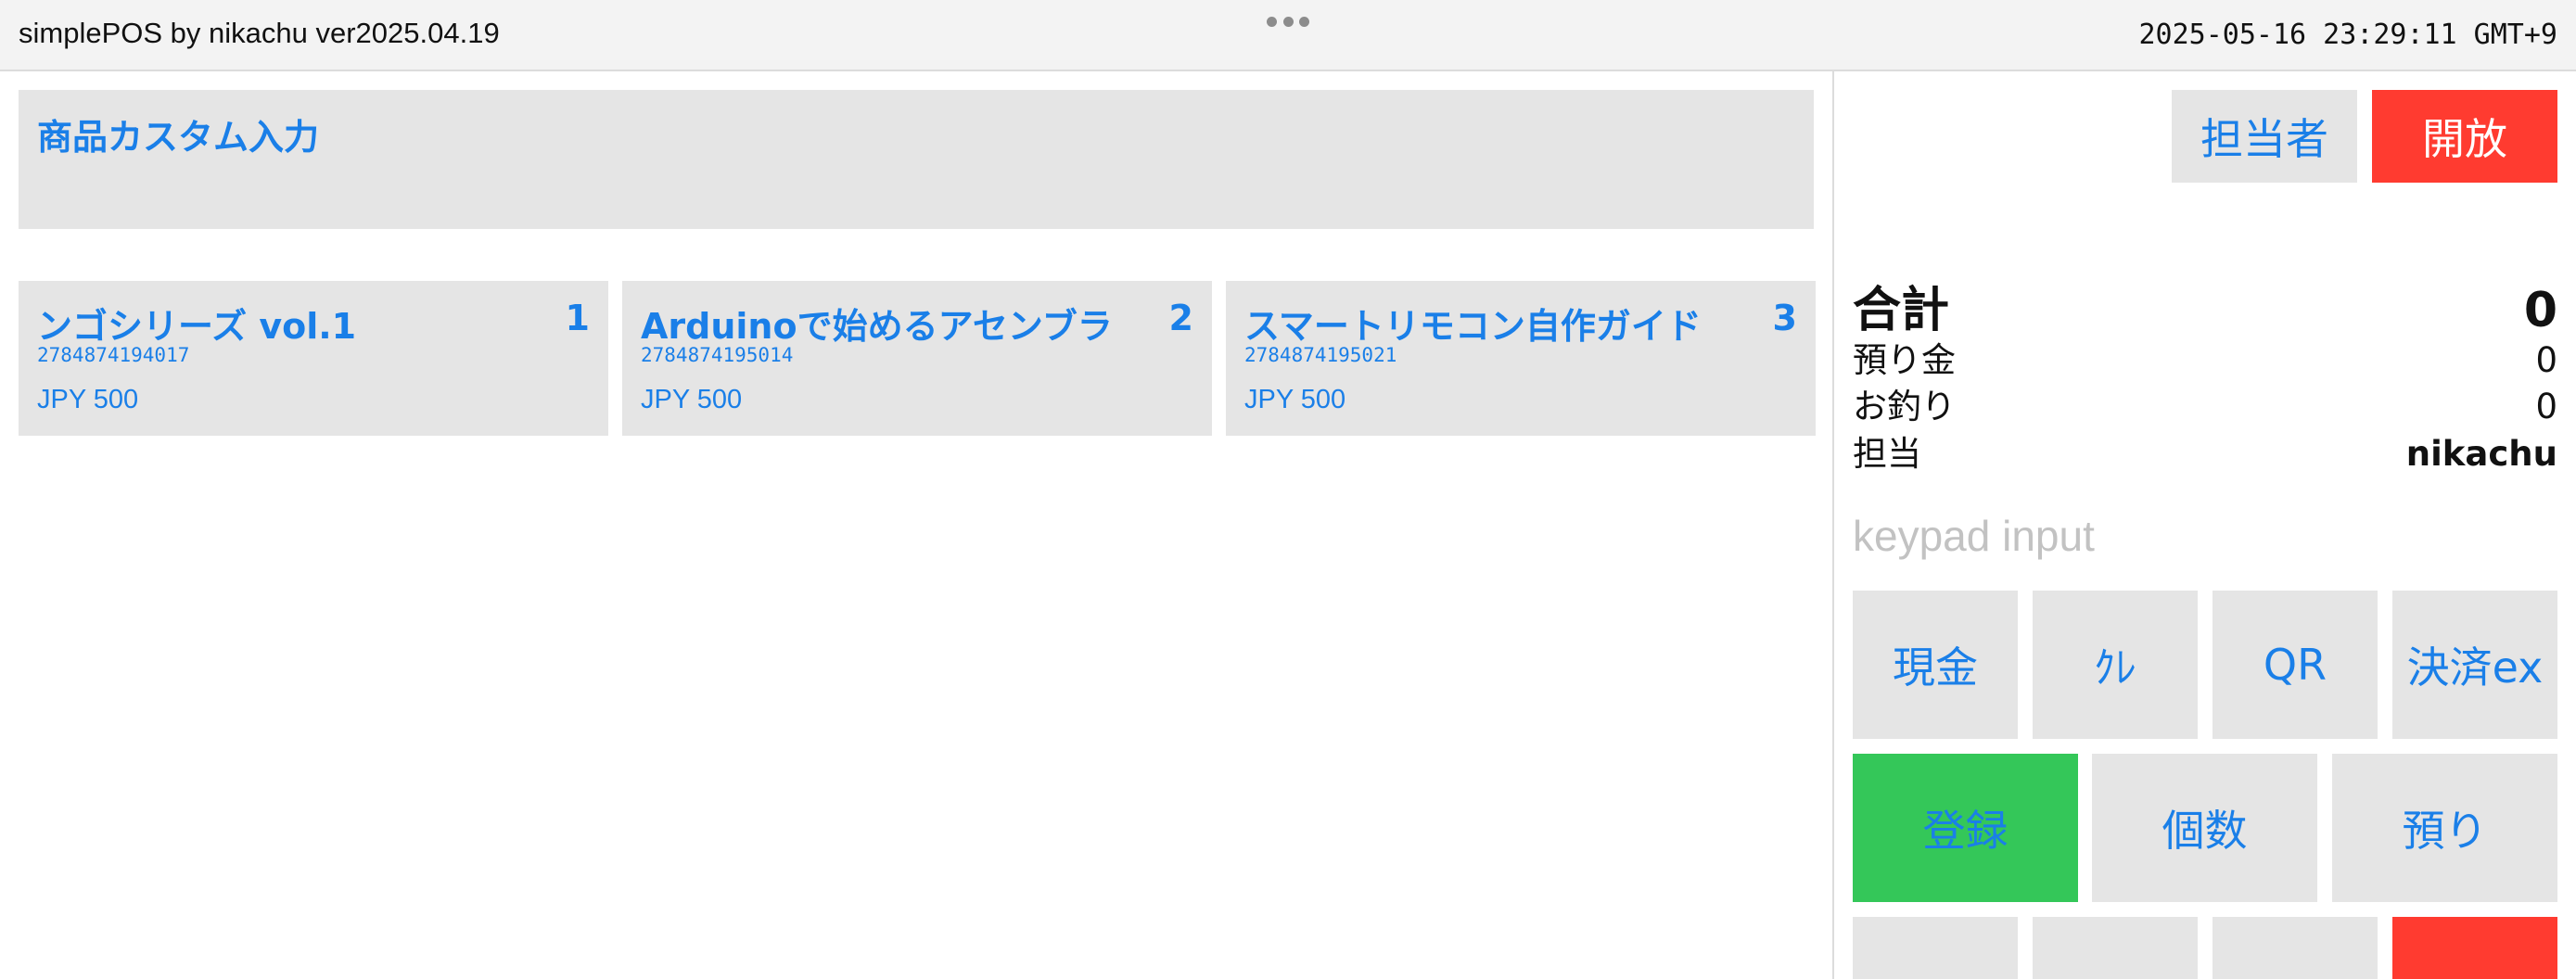  I want to click on deposit-button: 預り, so click(2445, 828).